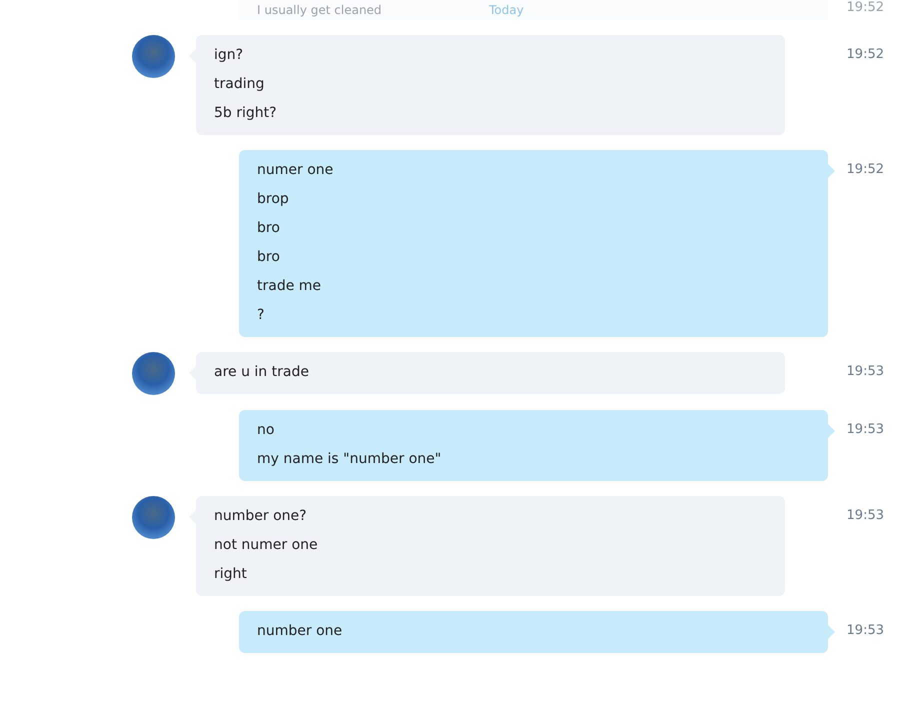 The width and height of the screenshot is (923, 703). I want to click on message-text: numer one, so click(295, 170).